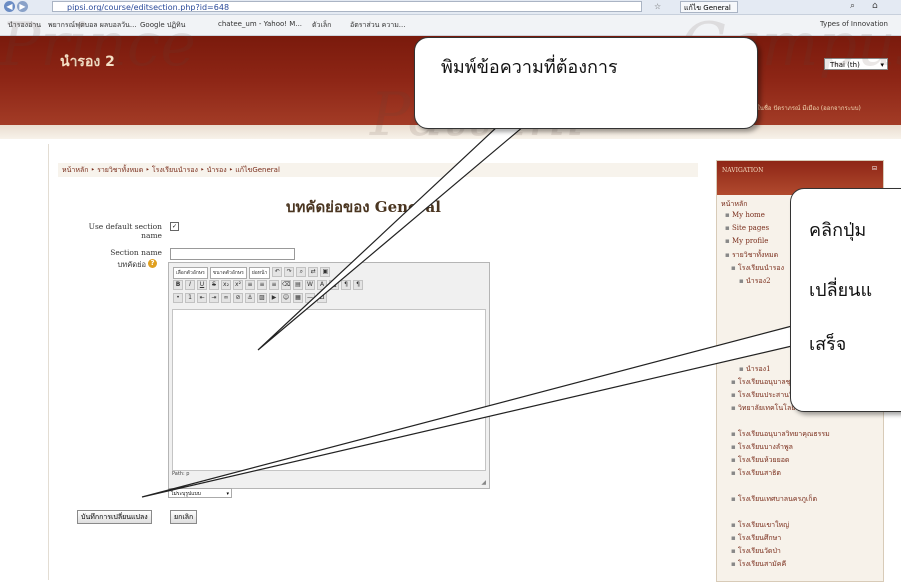  I want to click on bookmark-item: Google ปฏิทิน, so click(162, 25).